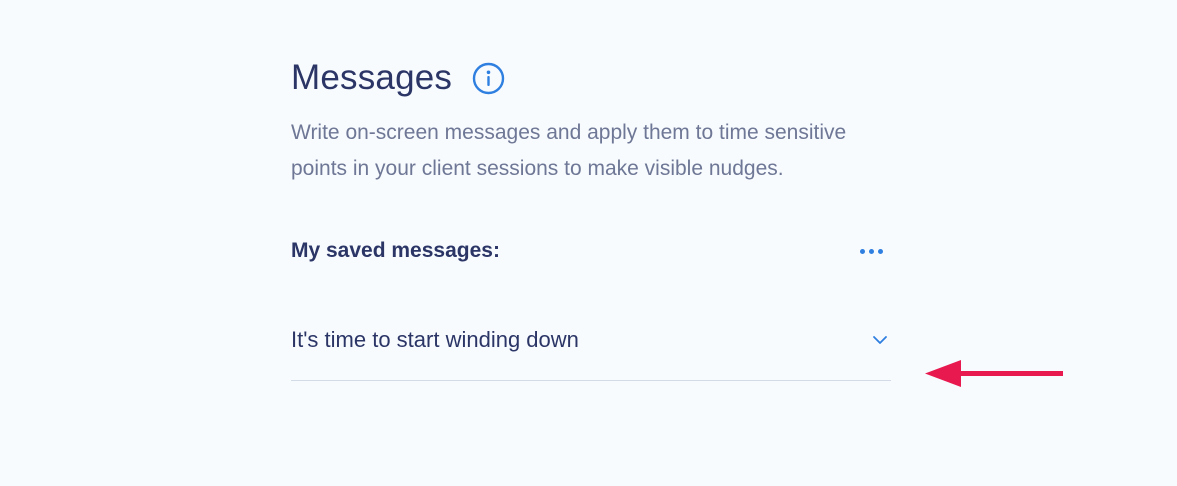  What do you see at coordinates (395, 250) in the screenshot?
I see `saved-messages-label: My saved messages:` at bounding box center [395, 250].